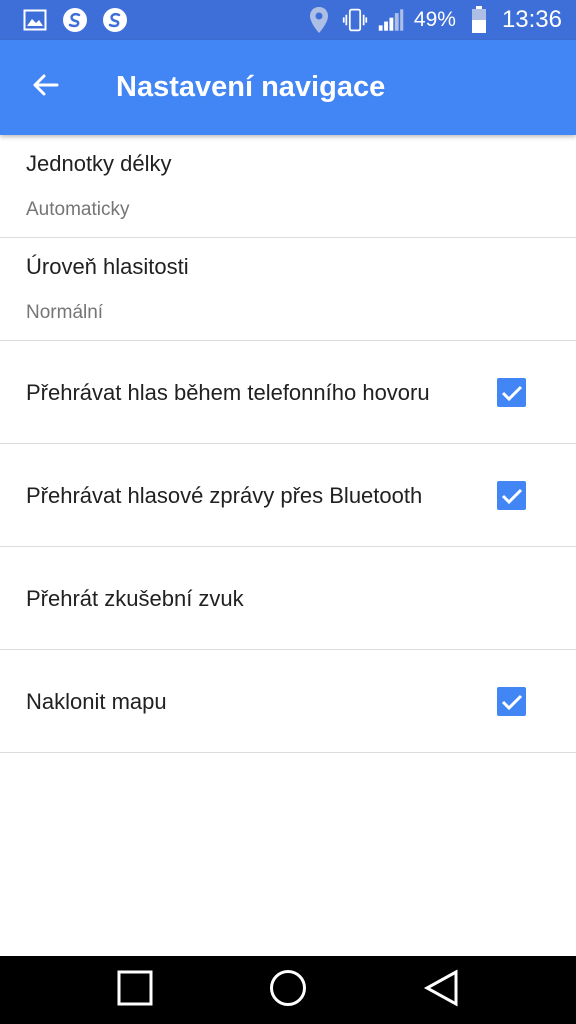 This screenshot has height=1024, width=576. I want to click on recents-icon, so click(135, 990).